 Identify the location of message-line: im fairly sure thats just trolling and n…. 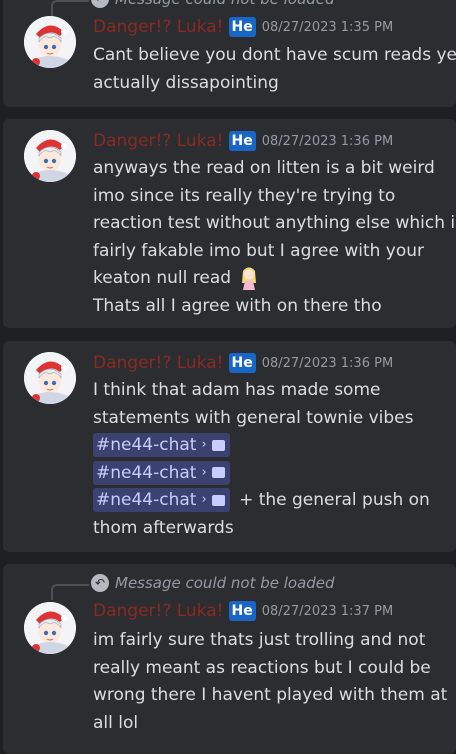
(259, 640).